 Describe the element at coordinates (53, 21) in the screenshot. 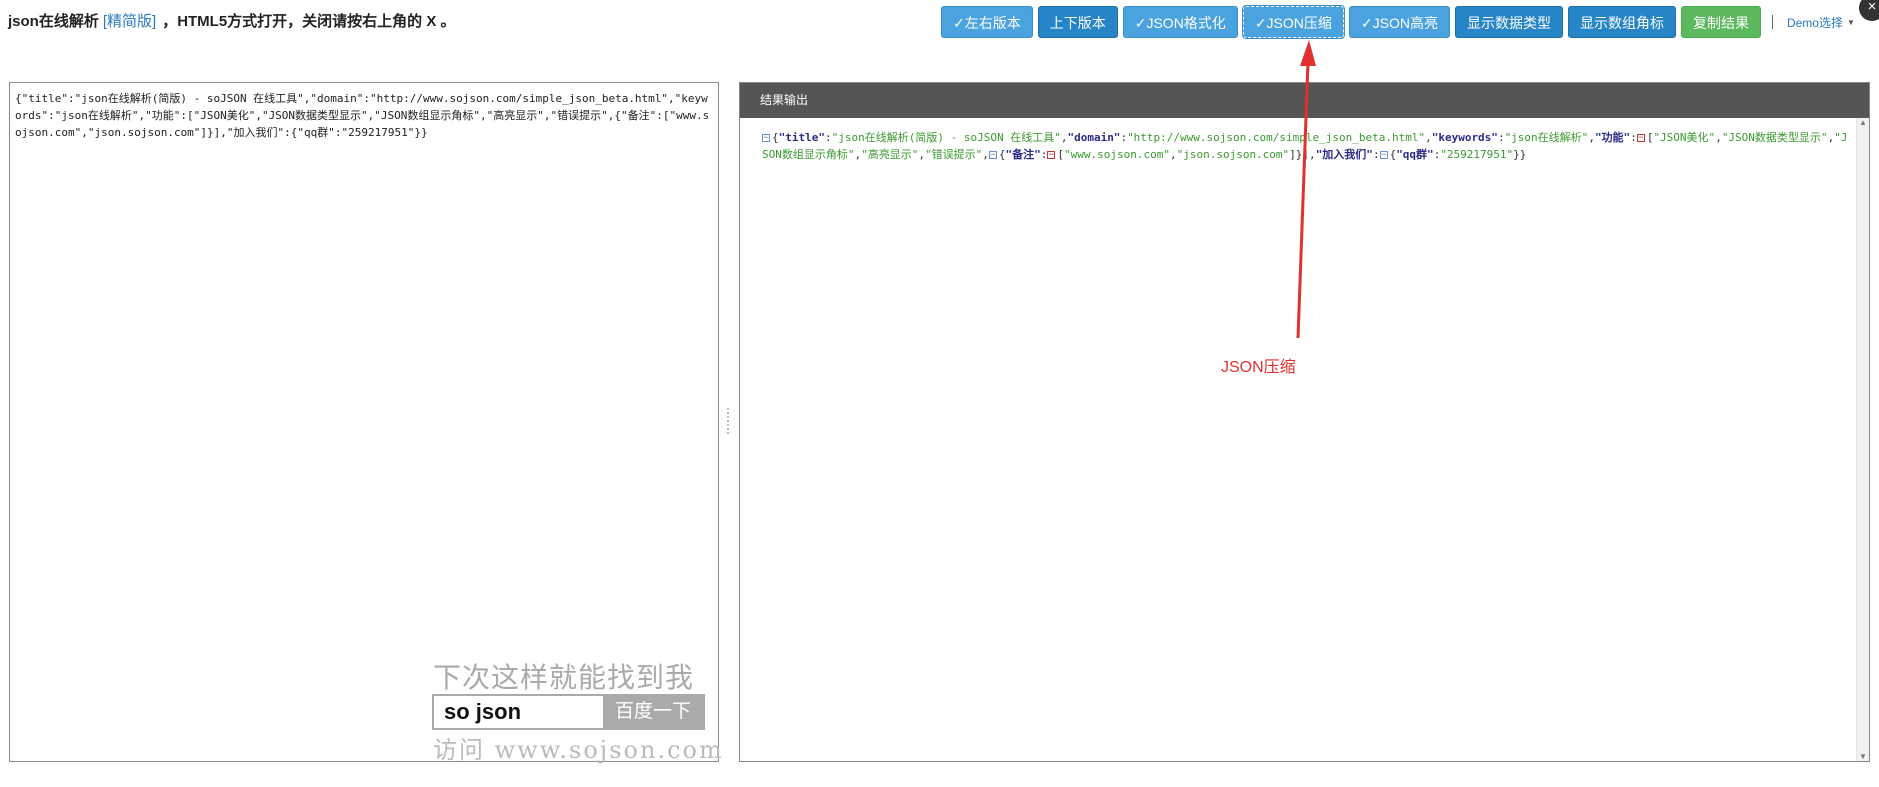

I see `title-prefix: json在线解析` at that location.